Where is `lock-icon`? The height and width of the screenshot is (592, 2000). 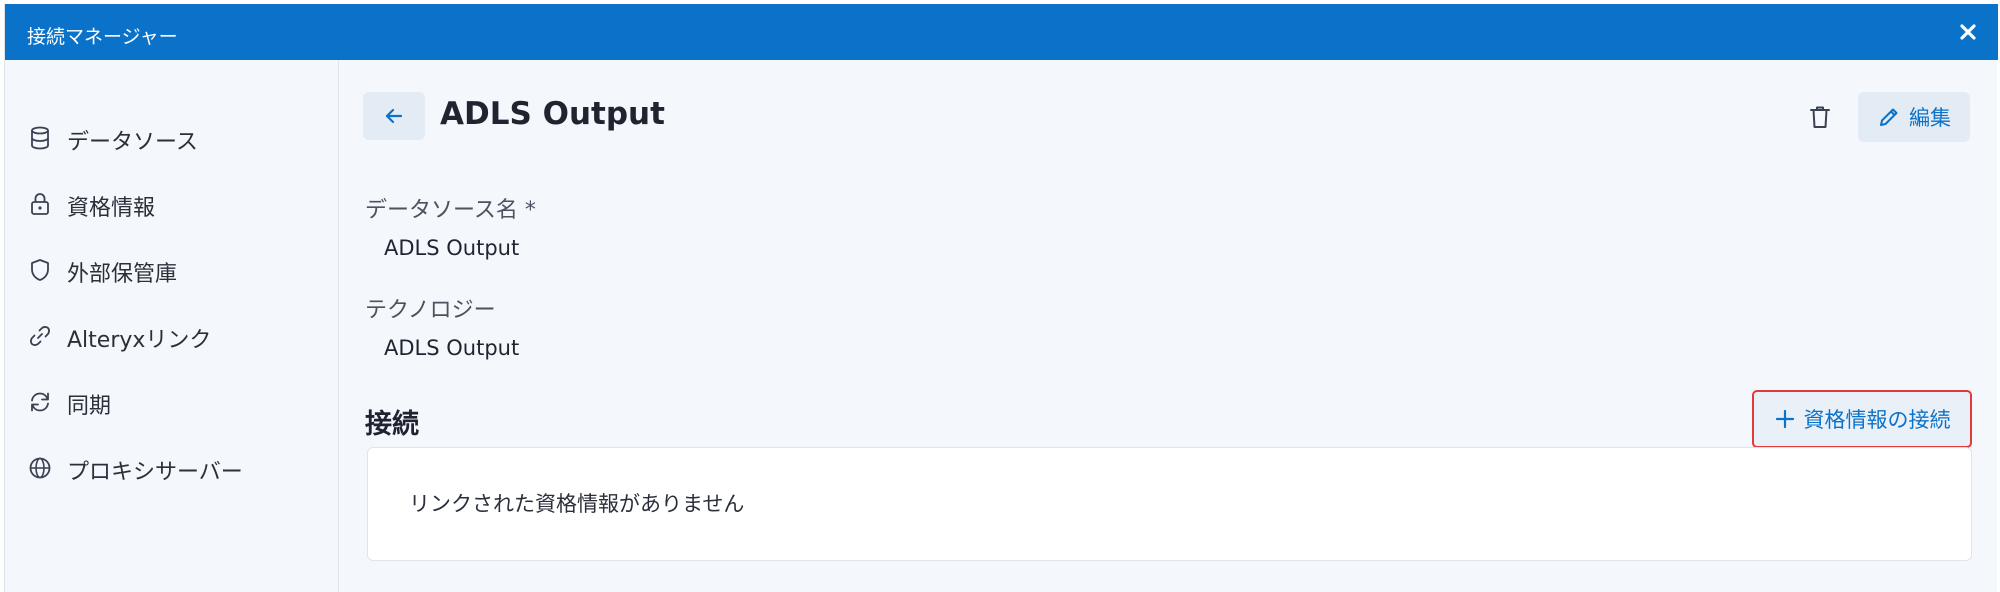 lock-icon is located at coordinates (40, 204).